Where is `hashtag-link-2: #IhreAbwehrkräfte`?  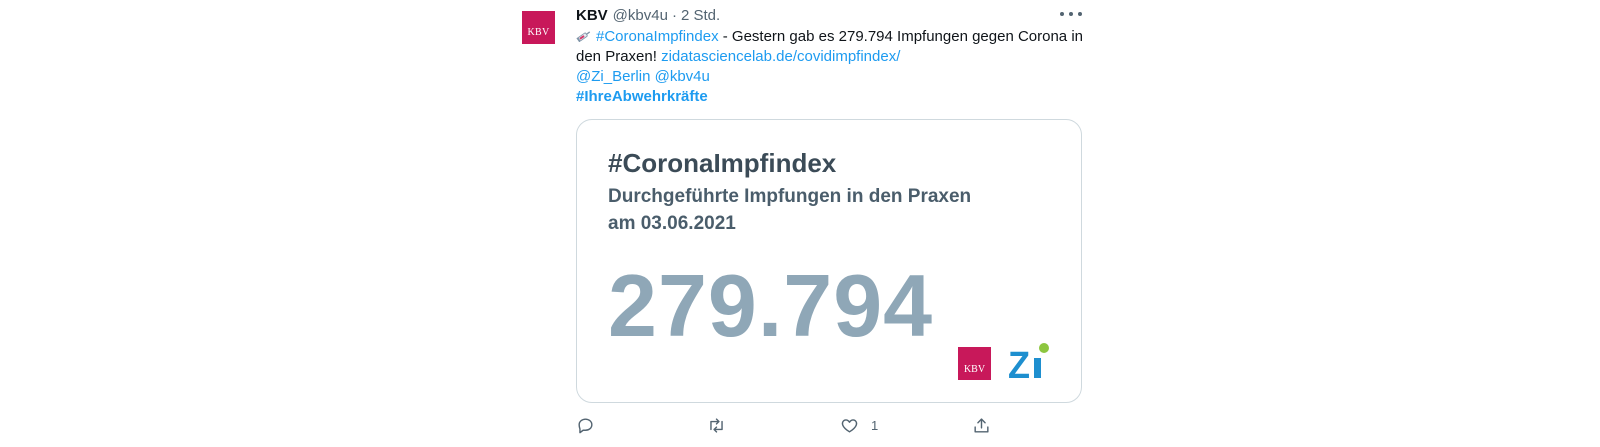 hashtag-link-2: #IhreAbwehrkräfte is located at coordinates (642, 96).